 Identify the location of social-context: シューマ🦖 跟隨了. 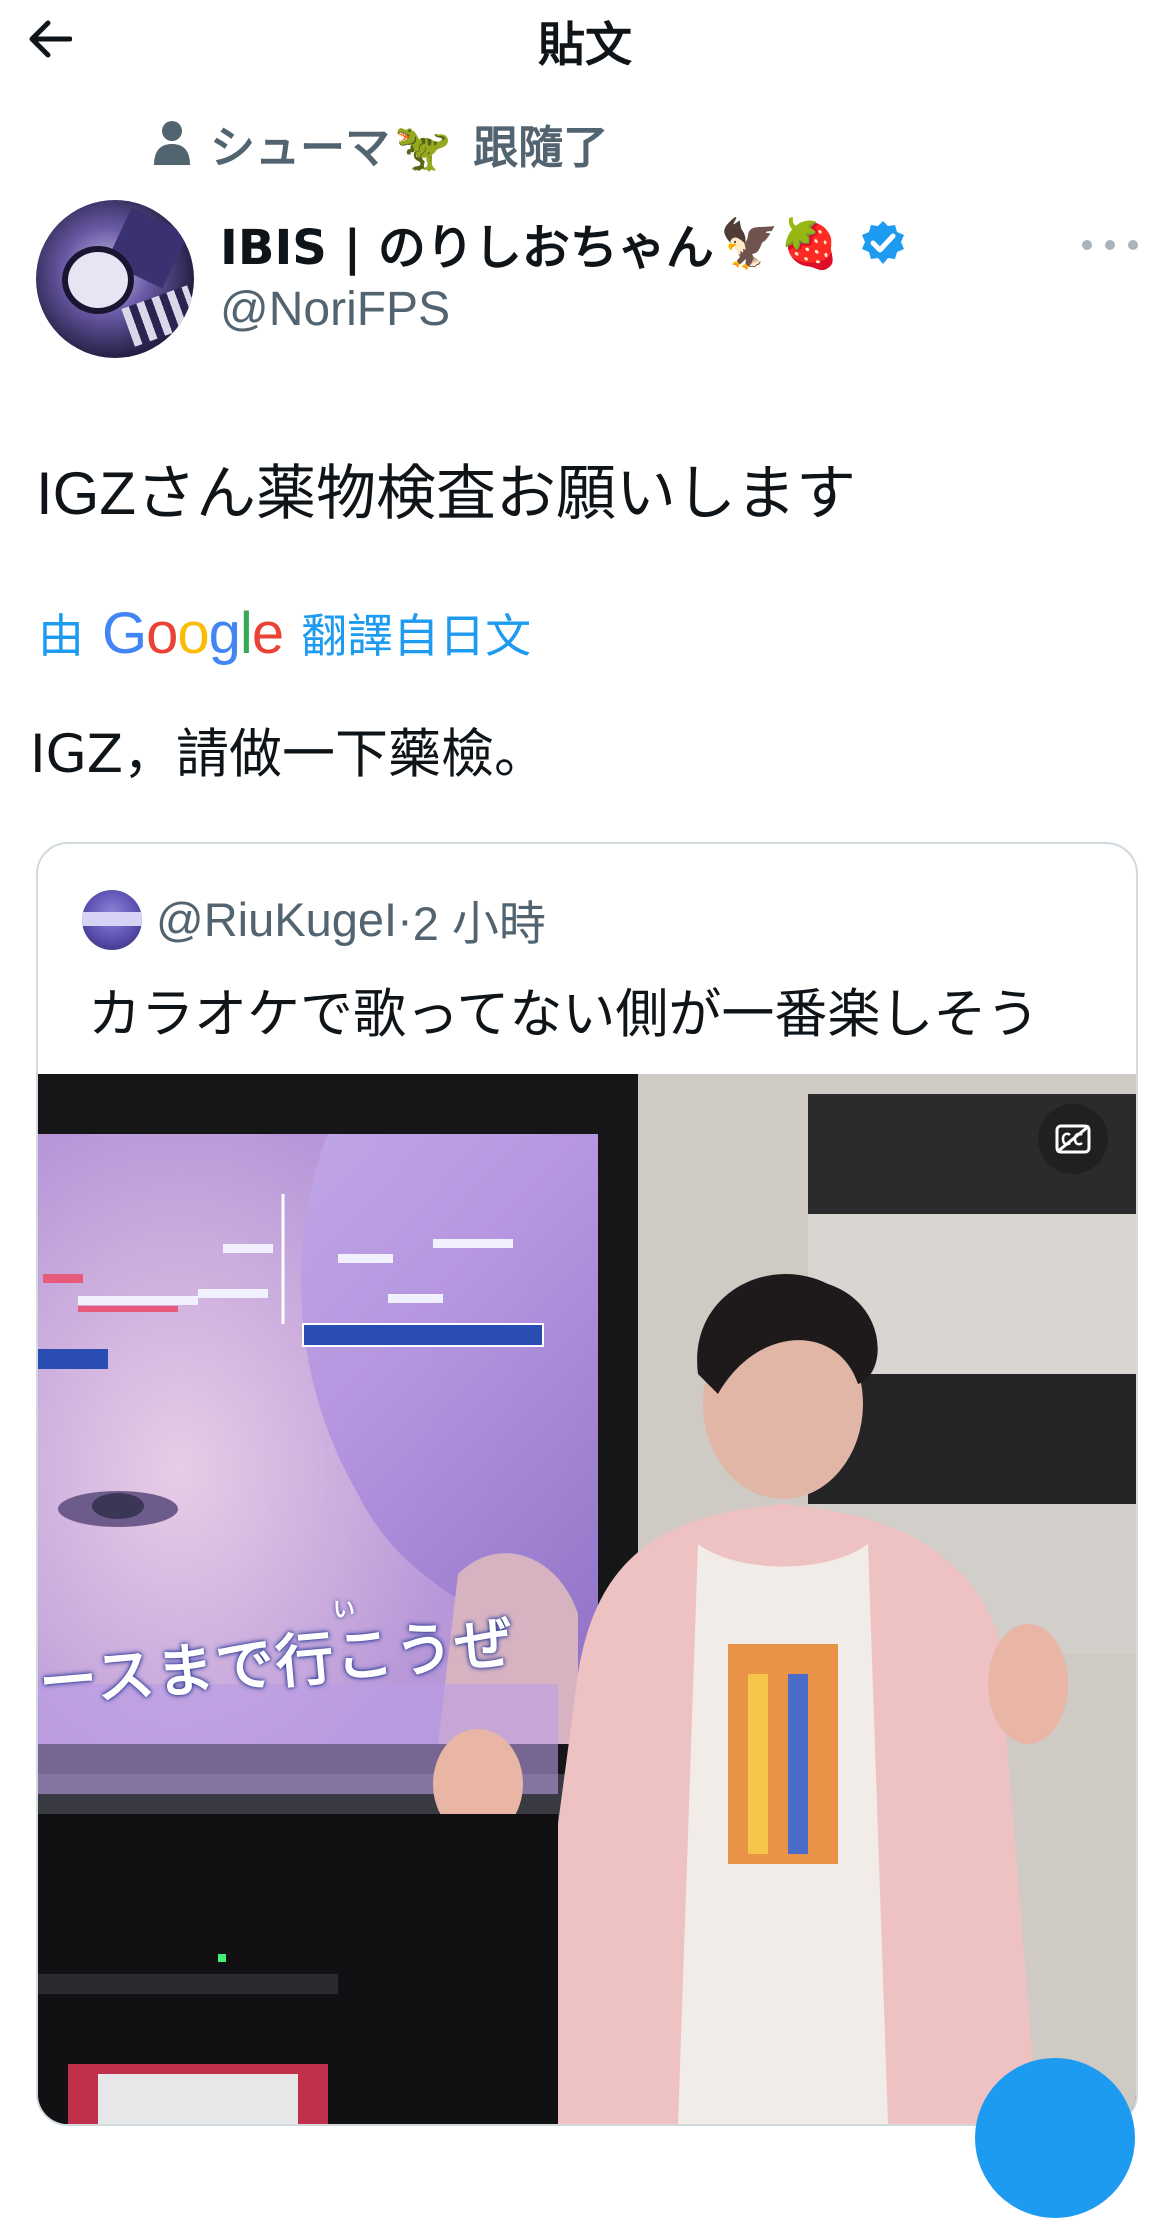
(380, 143).